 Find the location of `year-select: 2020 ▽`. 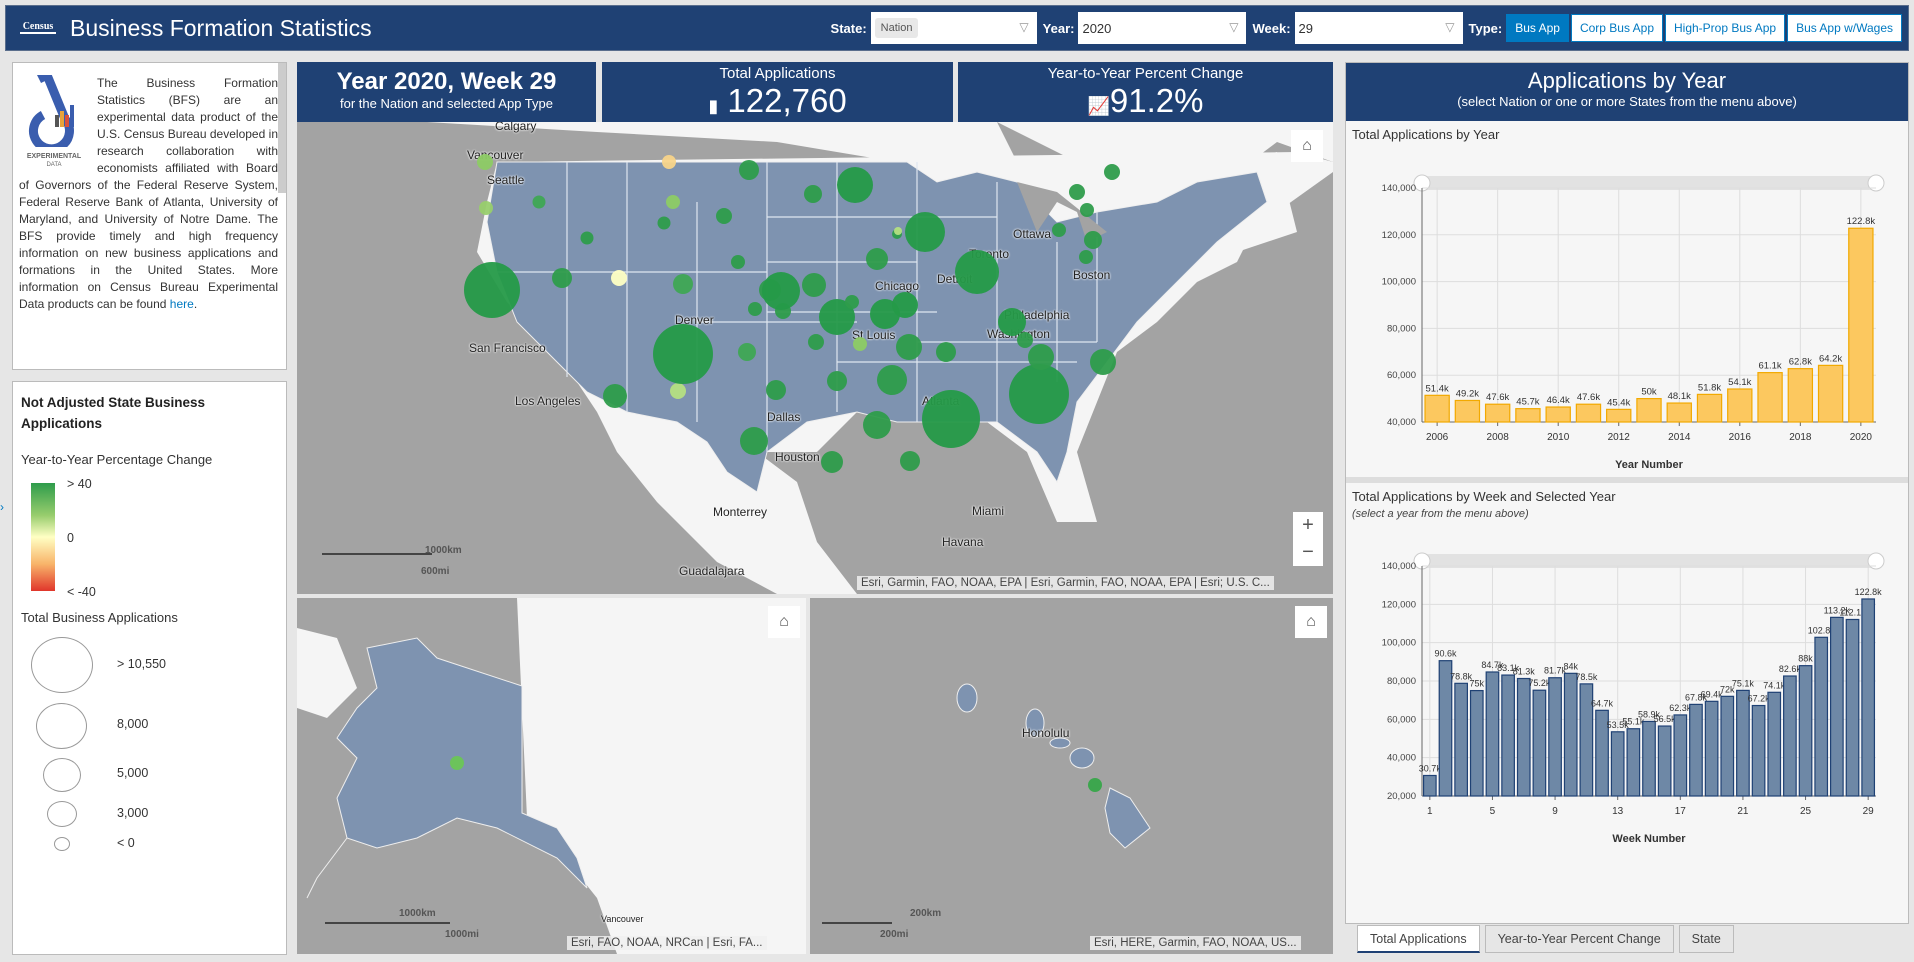

year-select: 2020 ▽ is located at coordinates (1162, 28).